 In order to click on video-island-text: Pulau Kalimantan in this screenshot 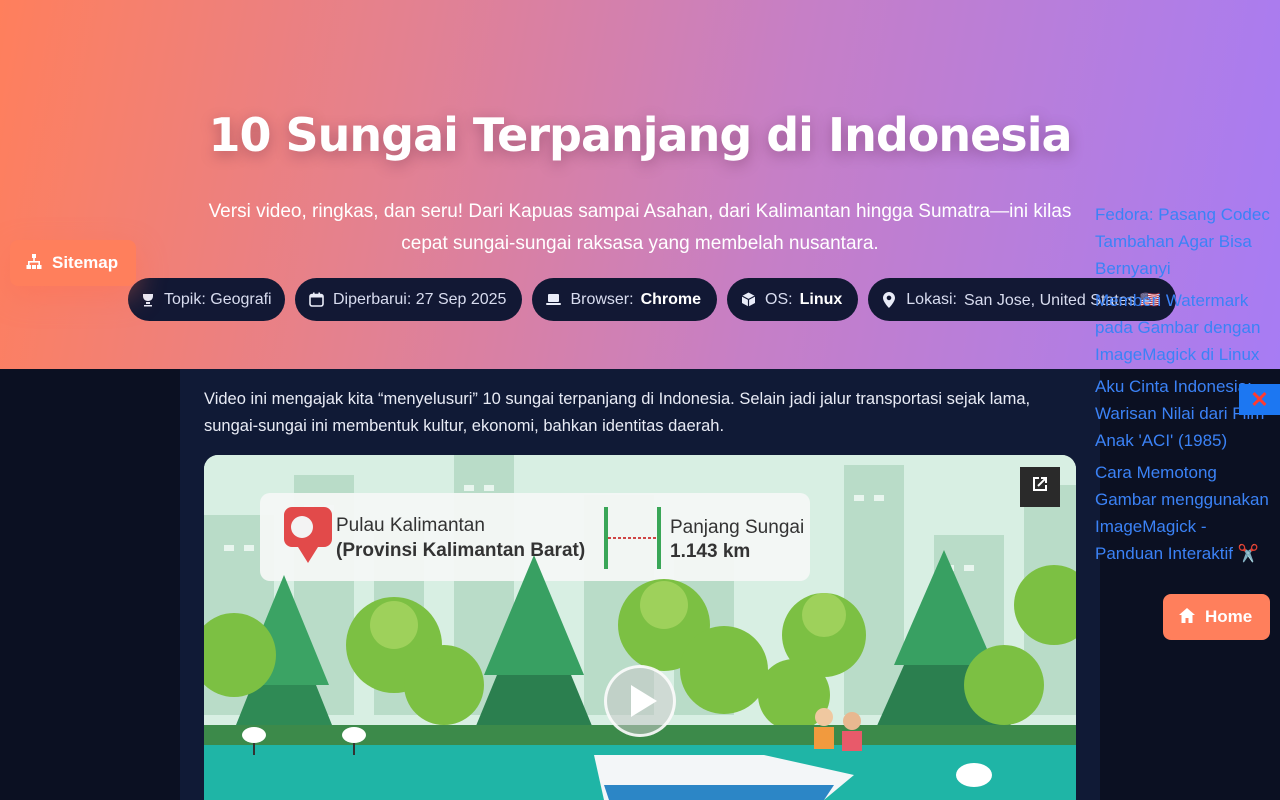, I will do `click(410, 525)`.